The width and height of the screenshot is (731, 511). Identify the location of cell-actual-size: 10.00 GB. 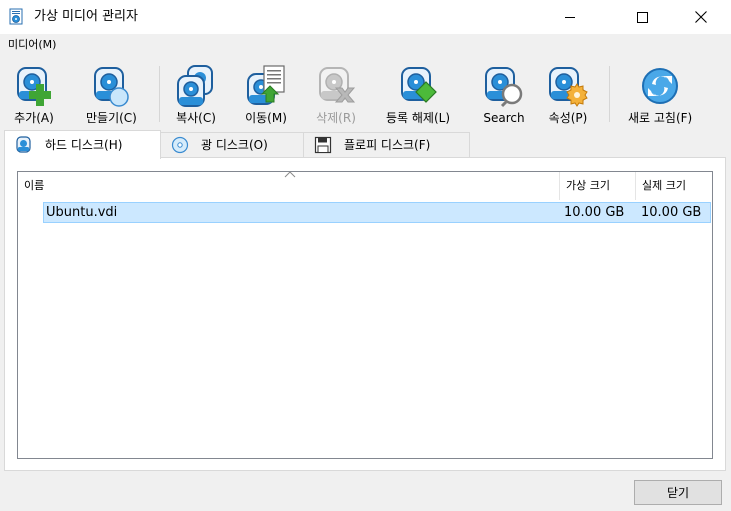
(671, 212).